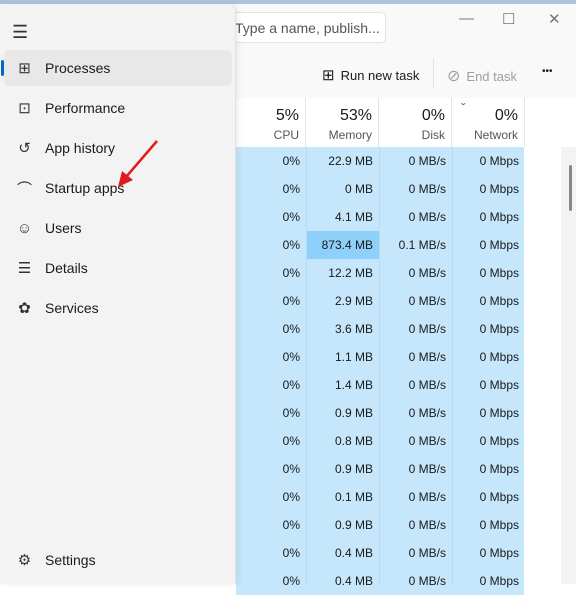 Image resolution: width=576 pixels, height=595 pixels. Describe the element at coordinates (488, 122) in the screenshot. I see `column-network: ˇ 0% Network` at that location.